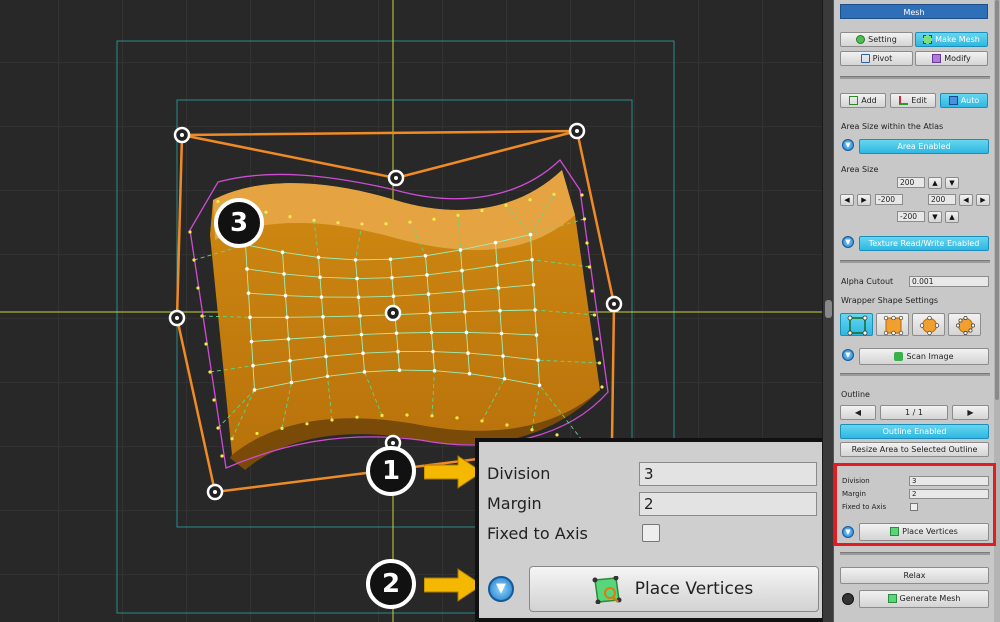 The height and width of the screenshot is (622, 1000). I want to click on auto-mesh-icon, so click(953, 100).